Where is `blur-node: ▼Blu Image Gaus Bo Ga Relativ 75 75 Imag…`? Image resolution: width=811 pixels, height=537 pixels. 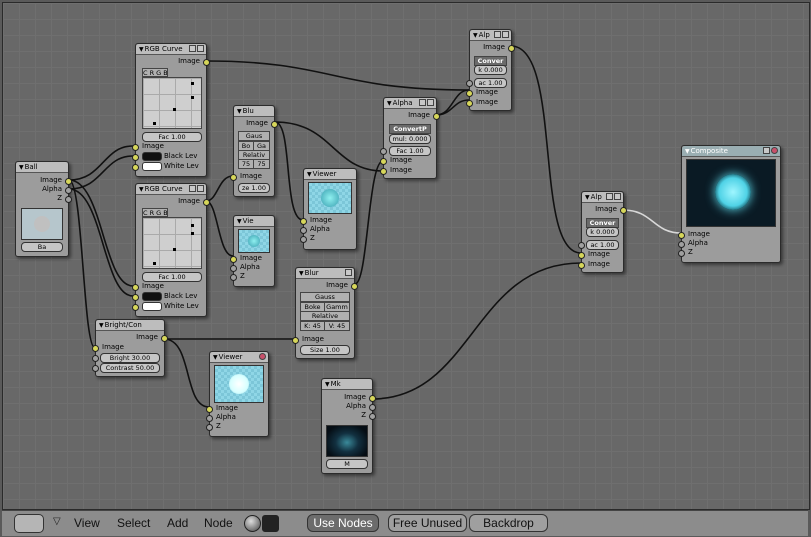 blur-node: ▼Blu Image Gaus Bo Ga Relativ 75 75 Imag… is located at coordinates (254, 151).